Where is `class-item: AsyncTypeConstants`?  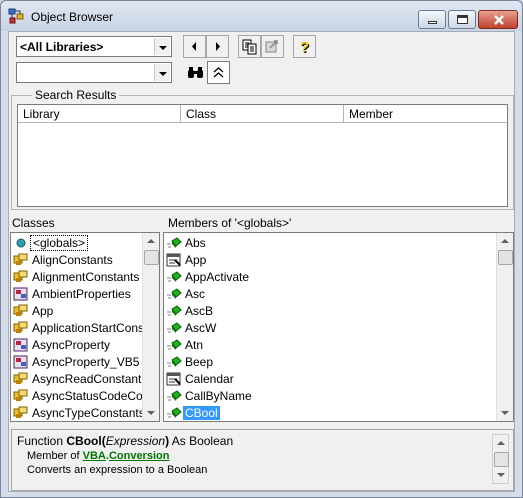
class-item: AsyncTypeConstants is located at coordinates (78, 412).